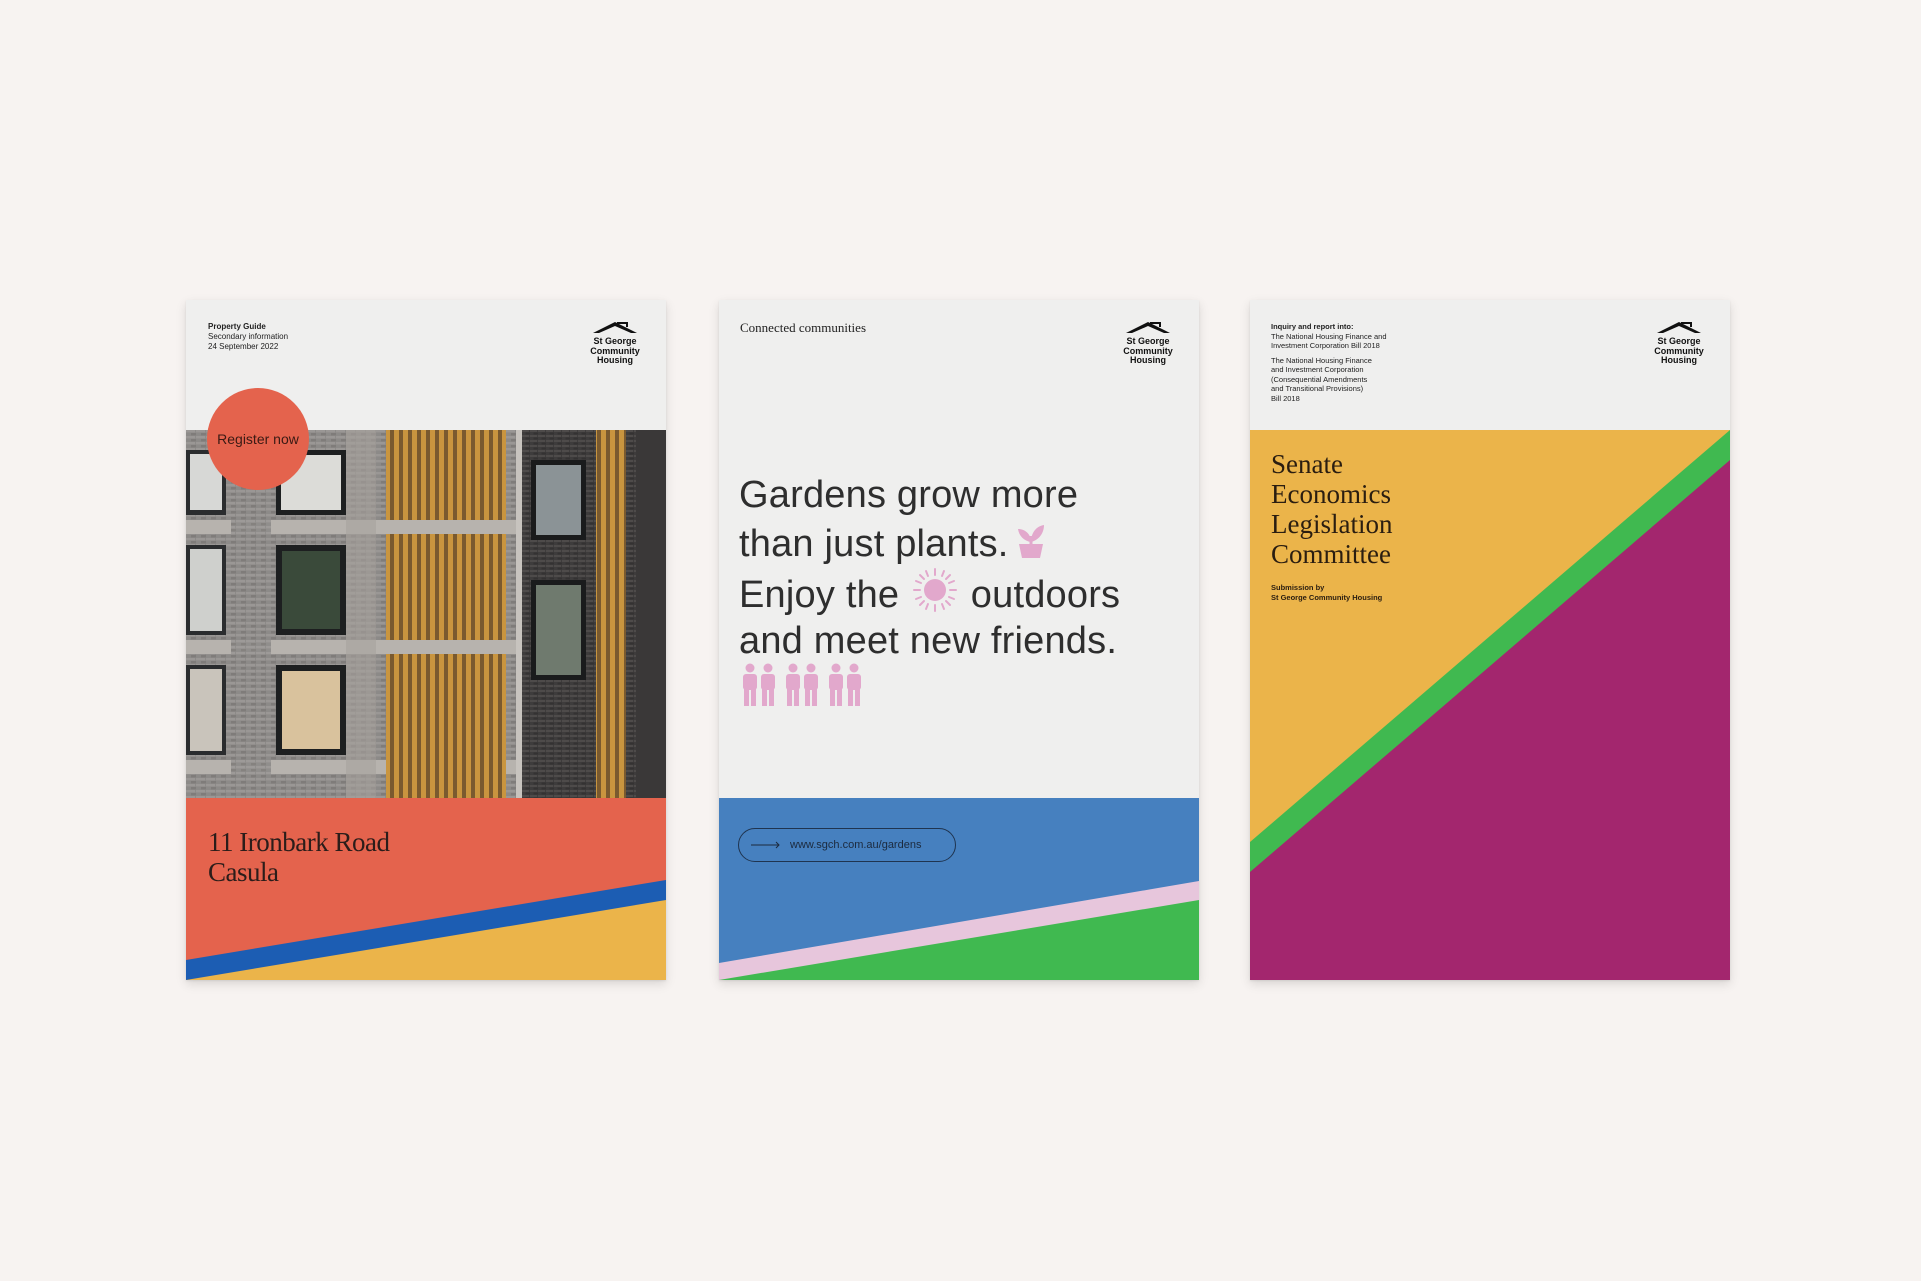 Image resolution: width=1921 pixels, height=1281 pixels. I want to click on meta-date: 24 September 2022, so click(243, 346).